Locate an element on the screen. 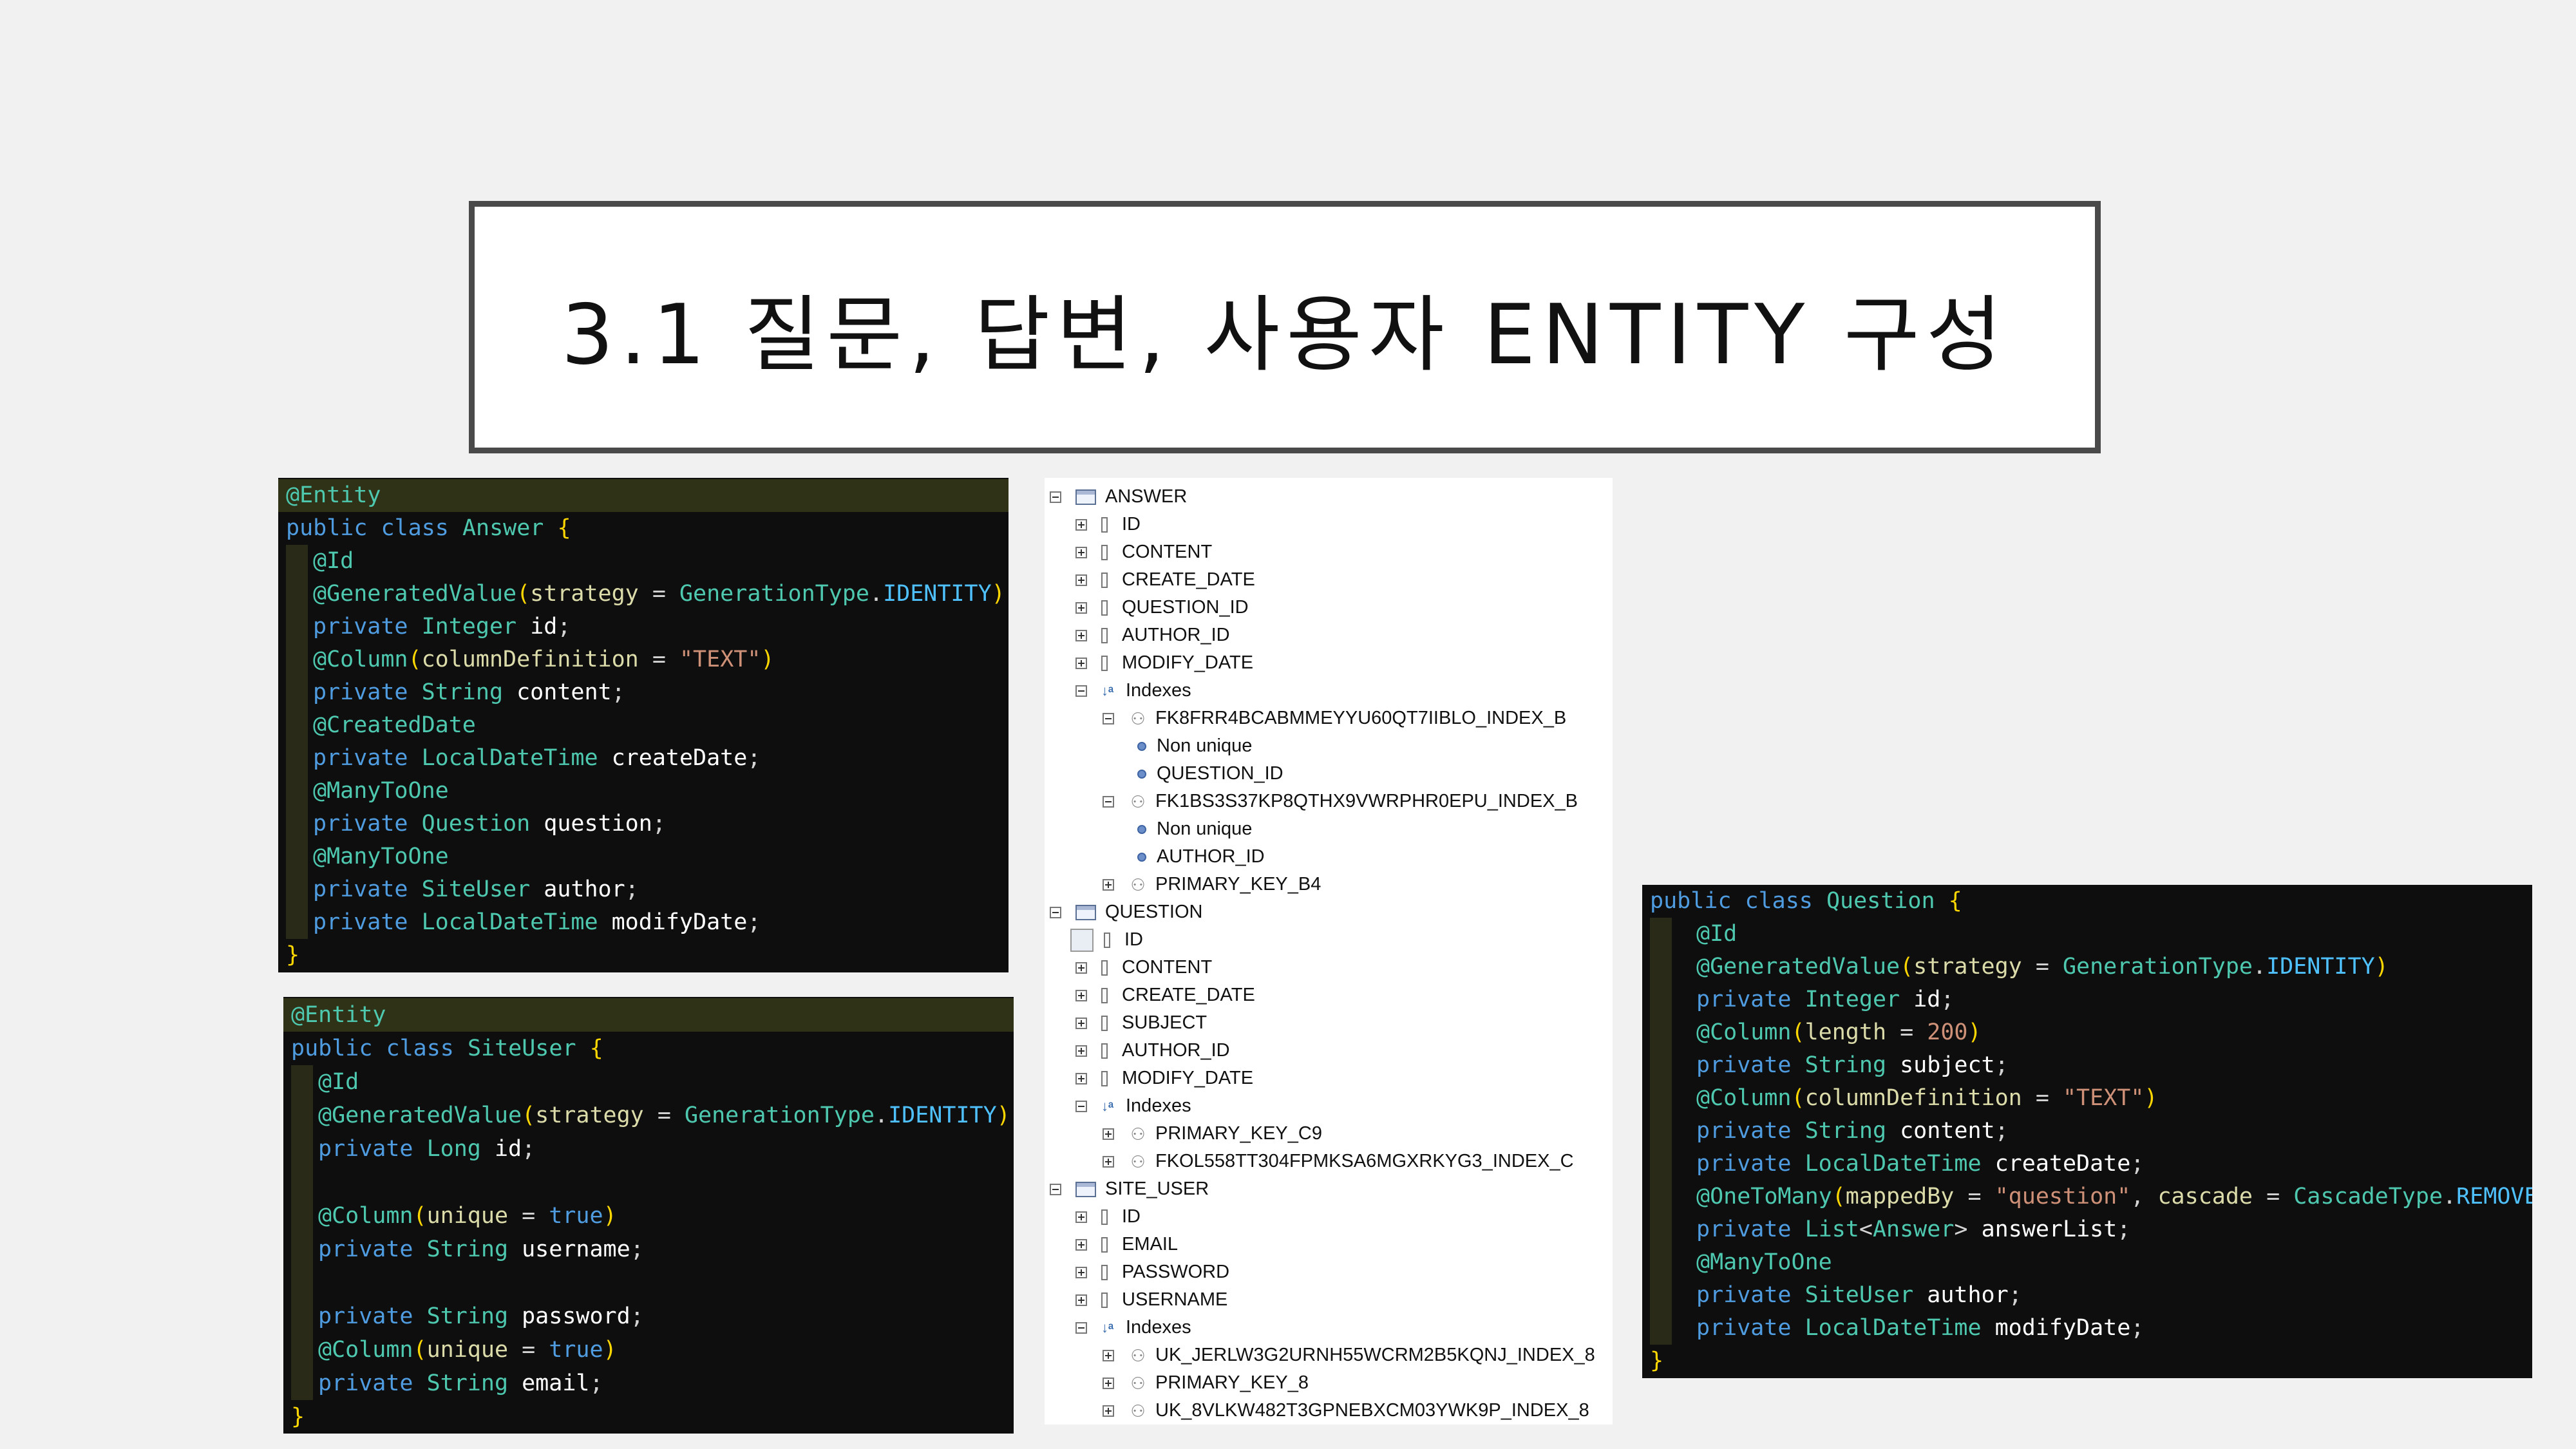 The width and height of the screenshot is (2576, 1449). code-line: @Column(unique = true) is located at coordinates (649, 1216).